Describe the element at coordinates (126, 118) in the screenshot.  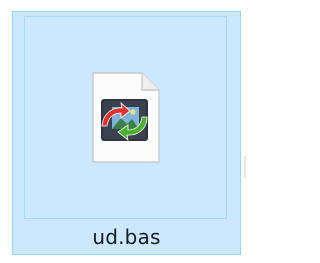
I see `image-conversion-file-icon` at that location.